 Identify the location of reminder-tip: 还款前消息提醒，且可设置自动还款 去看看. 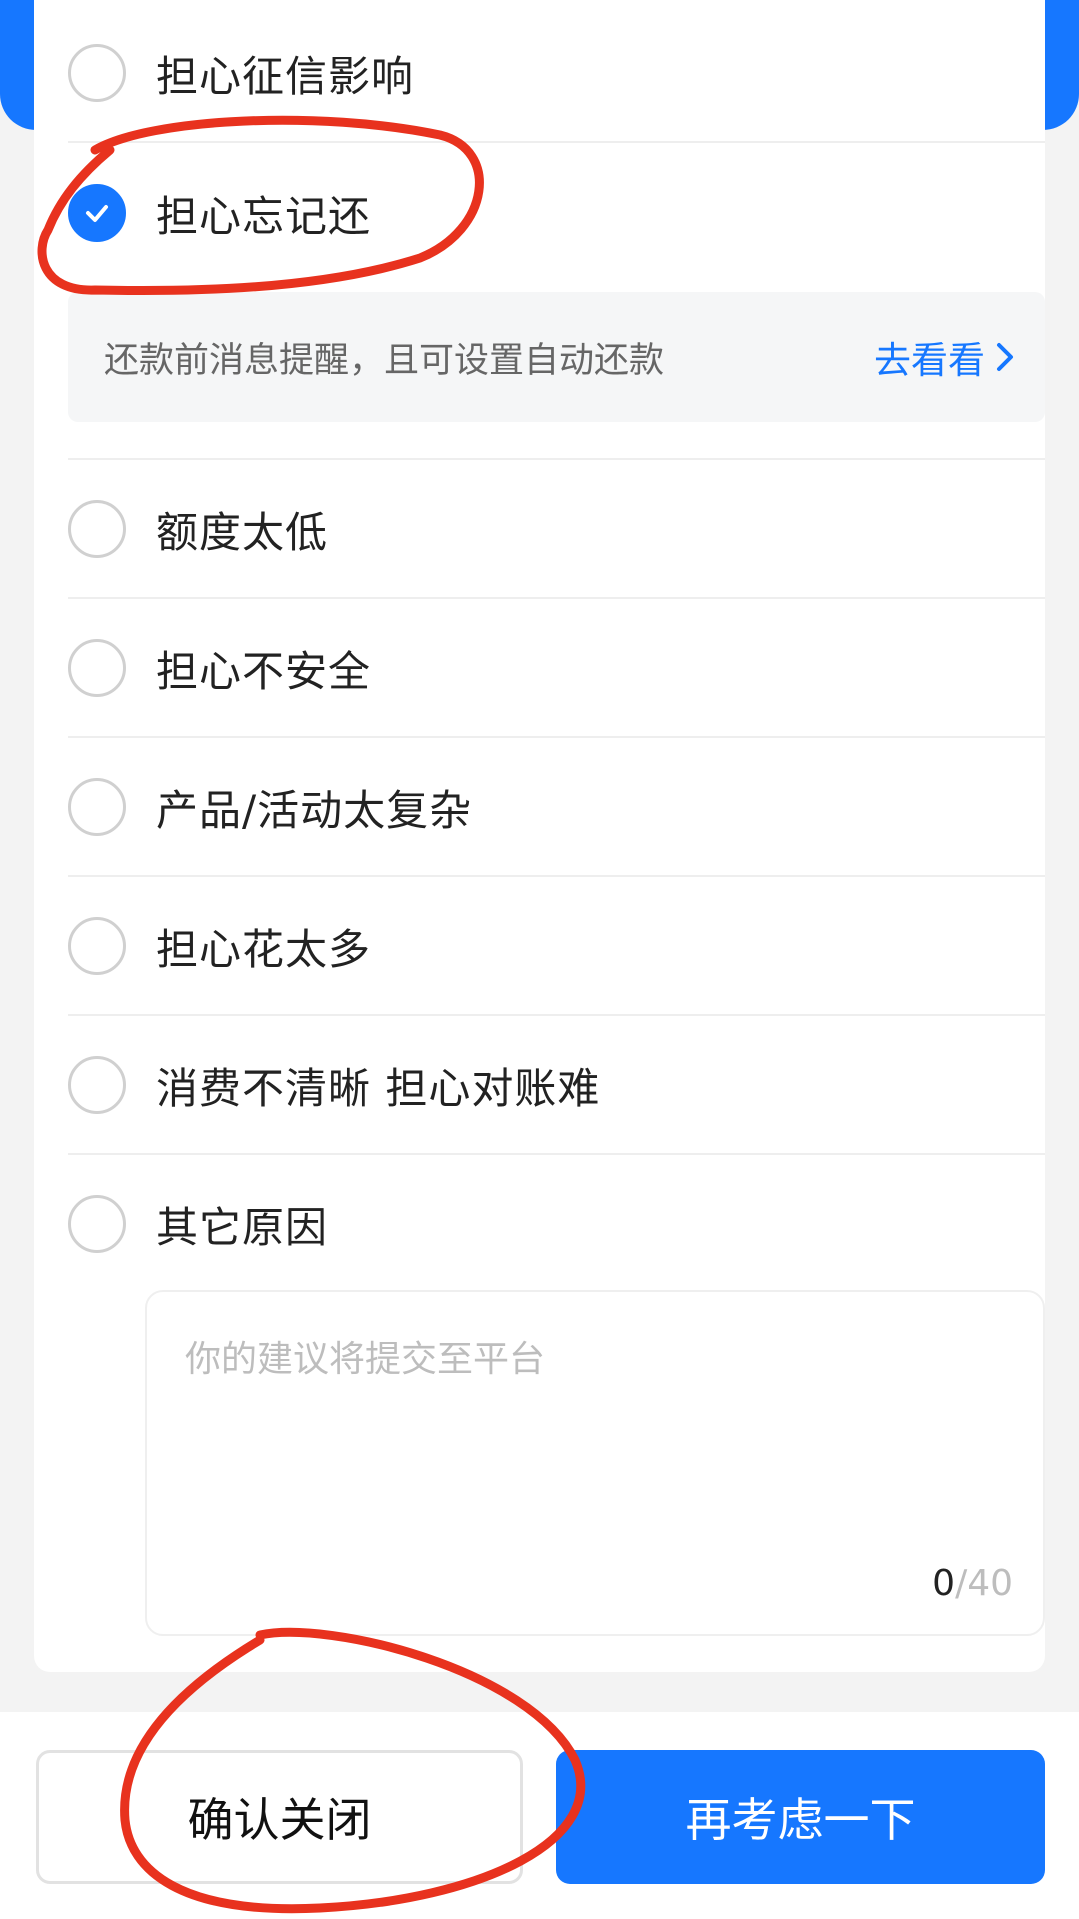
(556, 357).